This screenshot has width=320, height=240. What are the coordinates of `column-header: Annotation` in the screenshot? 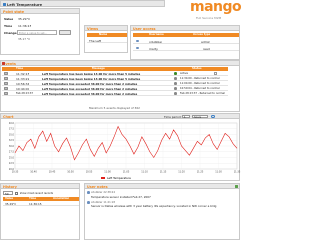 It's located at (61, 198).